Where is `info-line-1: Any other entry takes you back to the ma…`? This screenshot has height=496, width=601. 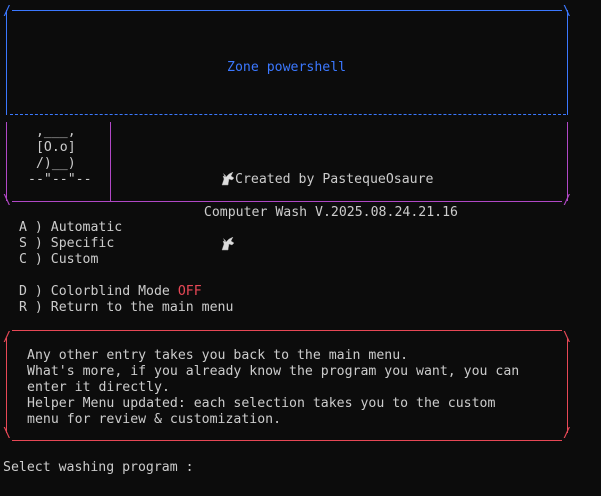 info-line-1: Any other entry takes you back to the ma… is located at coordinates (218, 355).